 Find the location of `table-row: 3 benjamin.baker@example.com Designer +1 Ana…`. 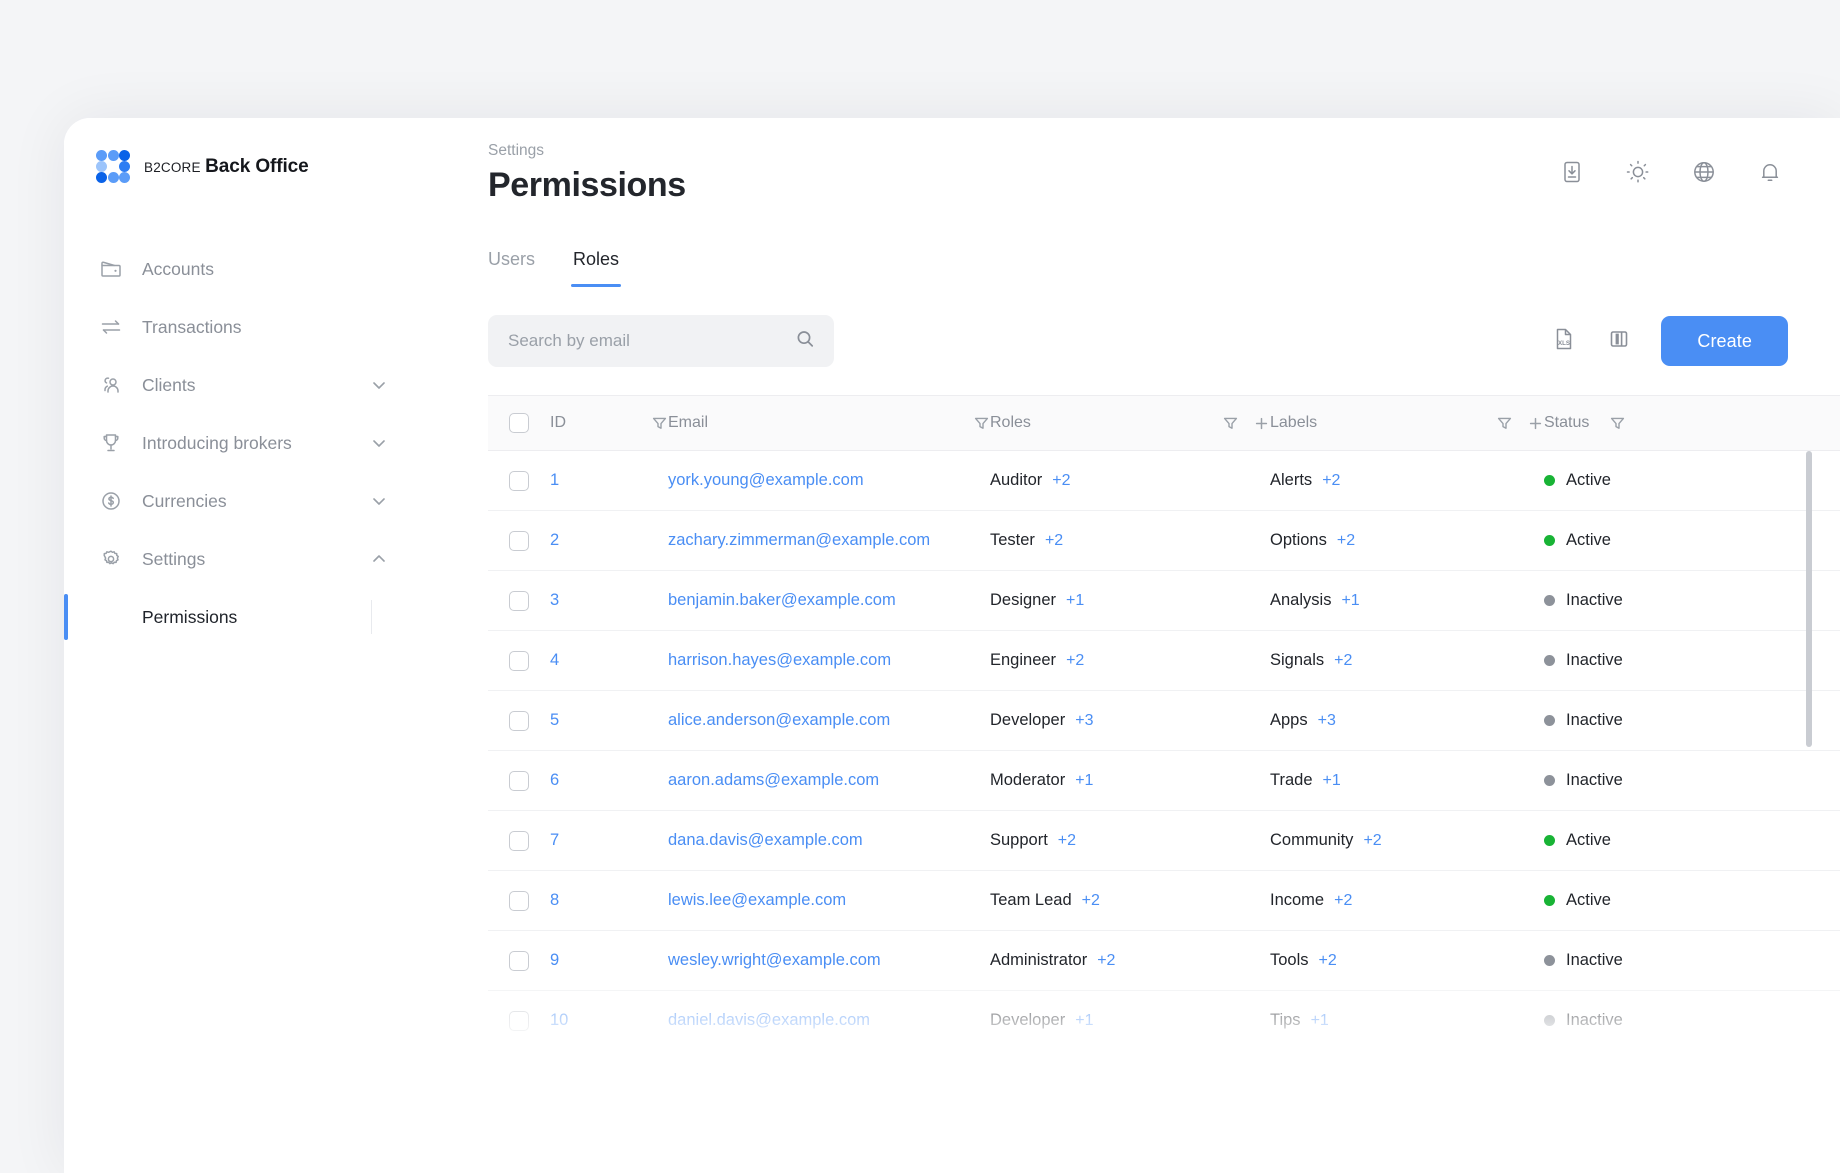

table-row: 3 benjamin.baker@example.com Designer +1 Ana… is located at coordinates (1164, 601).